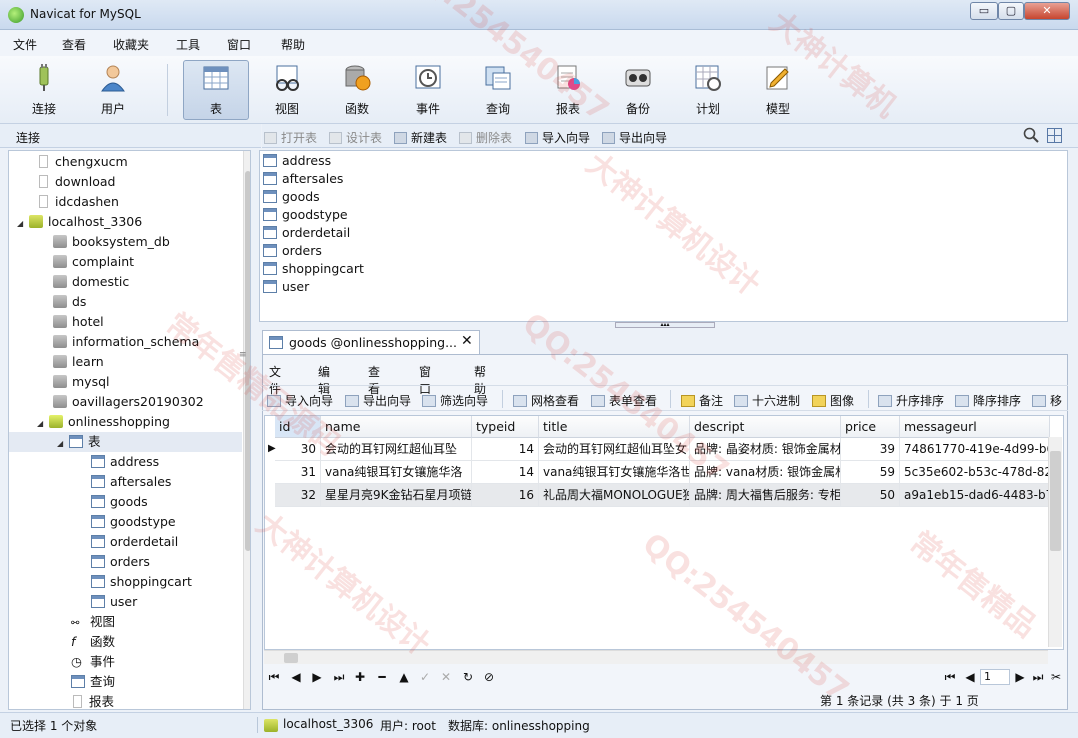 The width and height of the screenshot is (1078, 738). What do you see at coordinates (93, 662) in the screenshot?
I see `tree-item-events-node: ◷ 事件` at bounding box center [93, 662].